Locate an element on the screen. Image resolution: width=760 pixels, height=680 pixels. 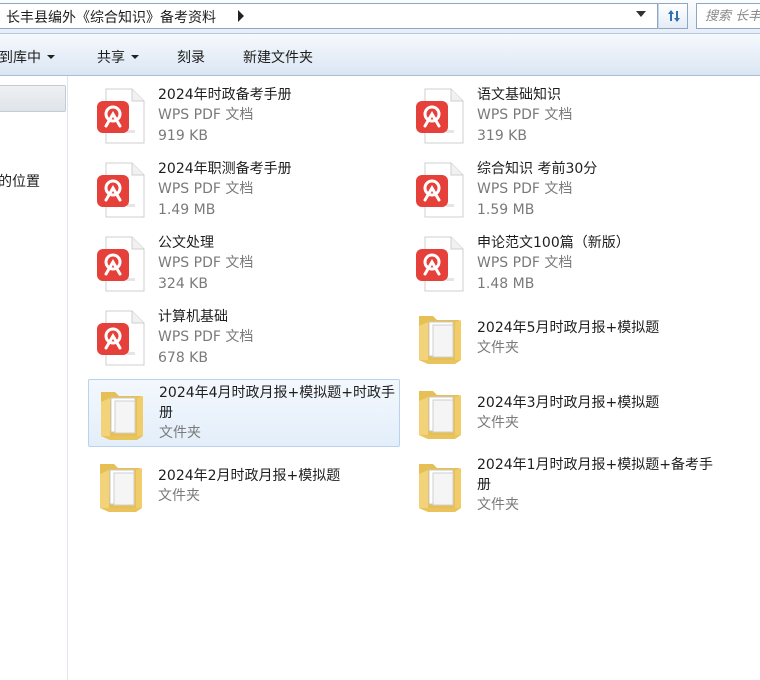
refresh-button is located at coordinates (673, 16).